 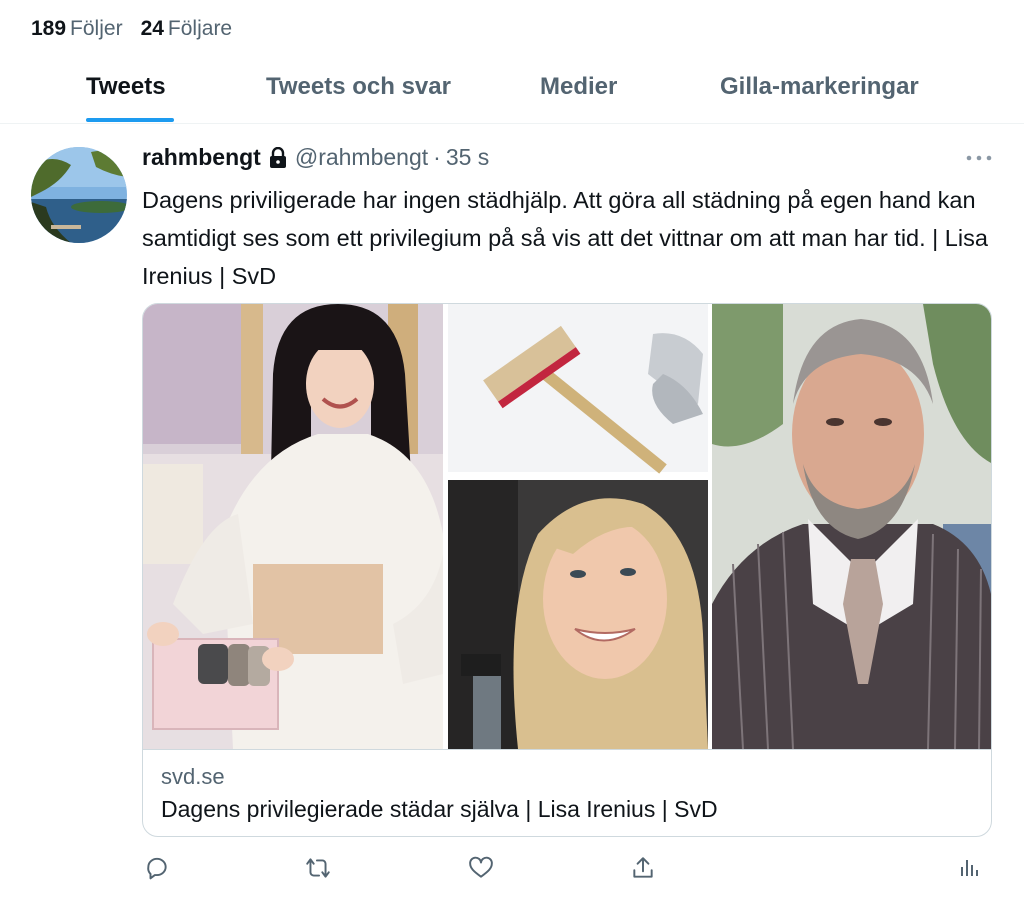 I want to click on author-handle: @rahmbengt, so click(x=361, y=157).